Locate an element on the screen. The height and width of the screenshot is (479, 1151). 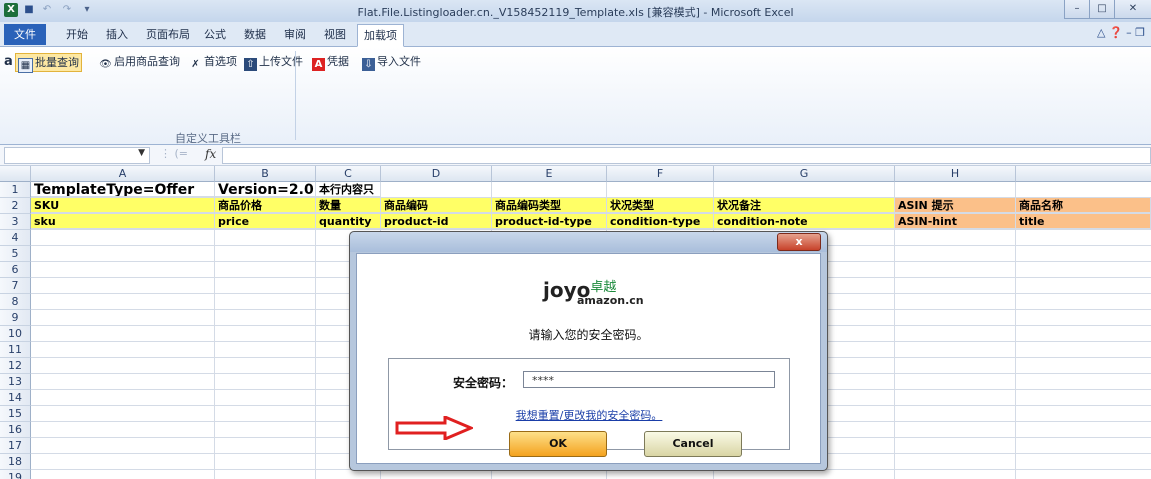
logo-amazon-text: amazon.cn is located at coordinates (610, 300).